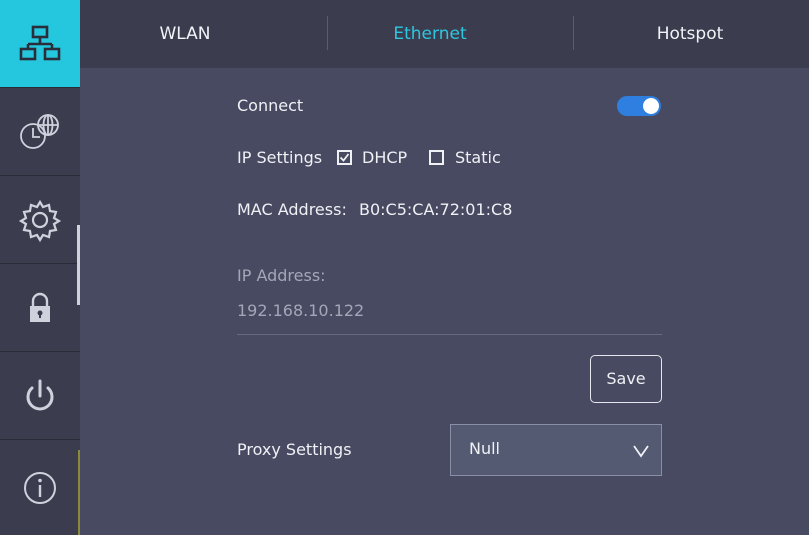 The width and height of the screenshot is (809, 535). What do you see at coordinates (651, 106) in the screenshot?
I see `toggle-knob` at bounding box center [651, 106].